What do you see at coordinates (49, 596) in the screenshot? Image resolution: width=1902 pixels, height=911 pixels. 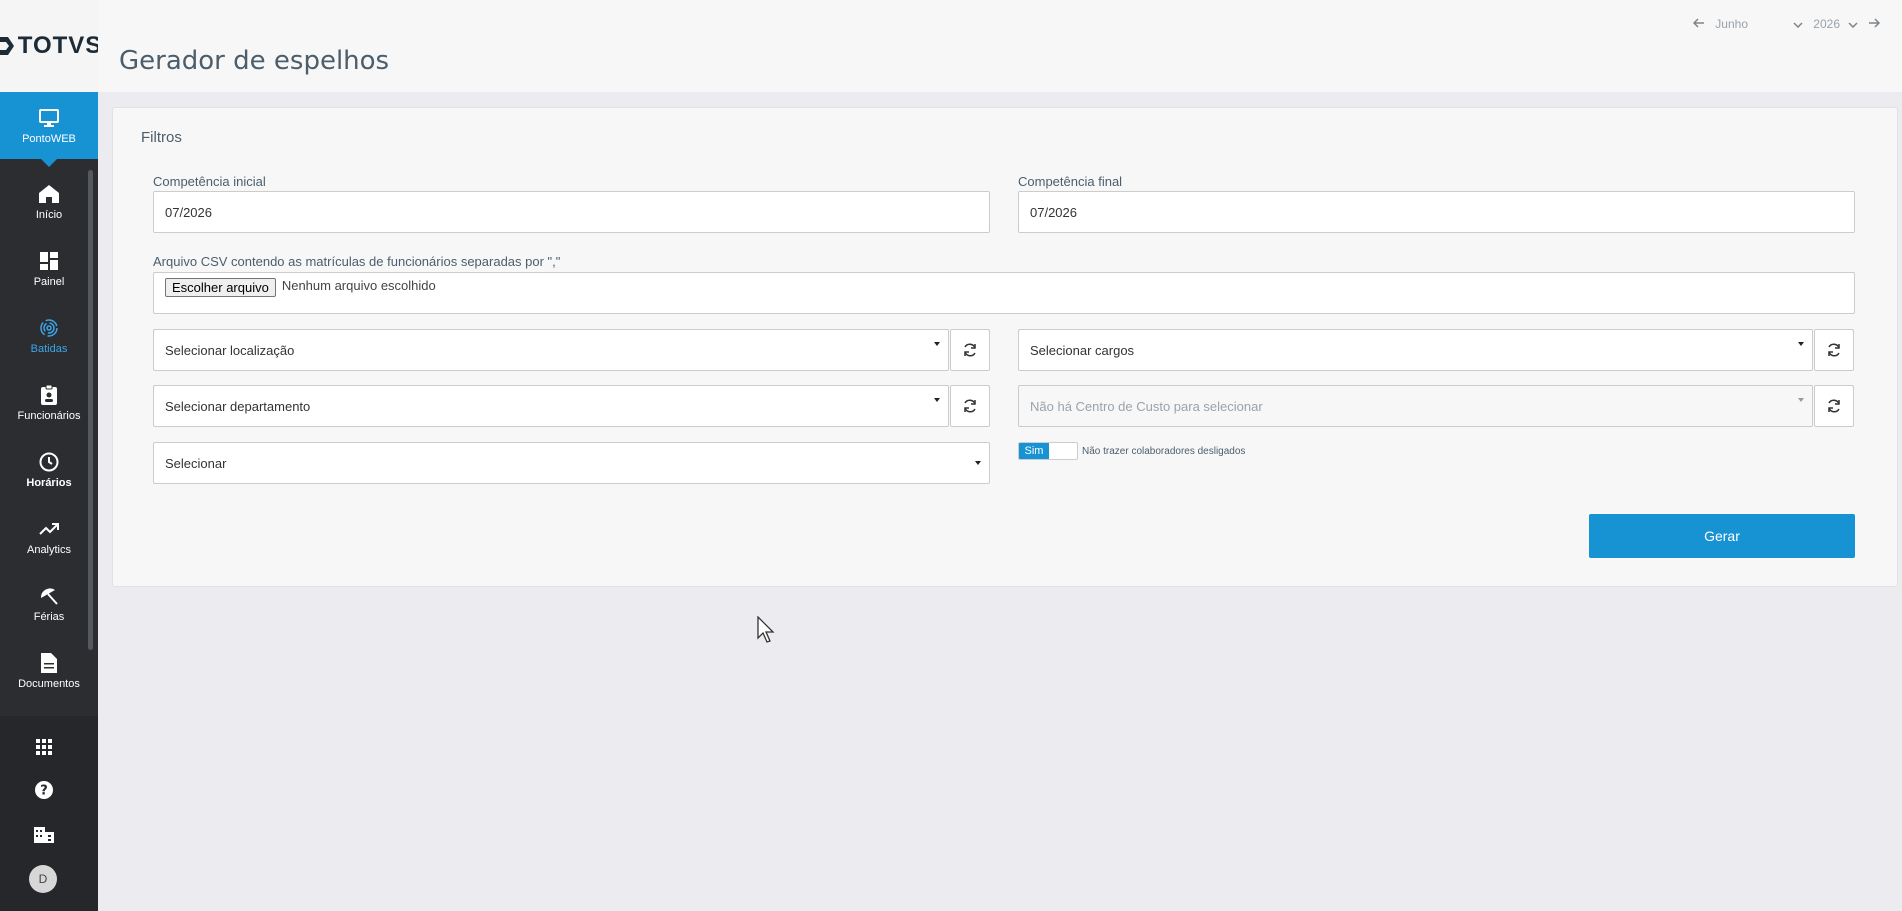 I see `beach-umbrella-icon` at bounding box center [49, 596].